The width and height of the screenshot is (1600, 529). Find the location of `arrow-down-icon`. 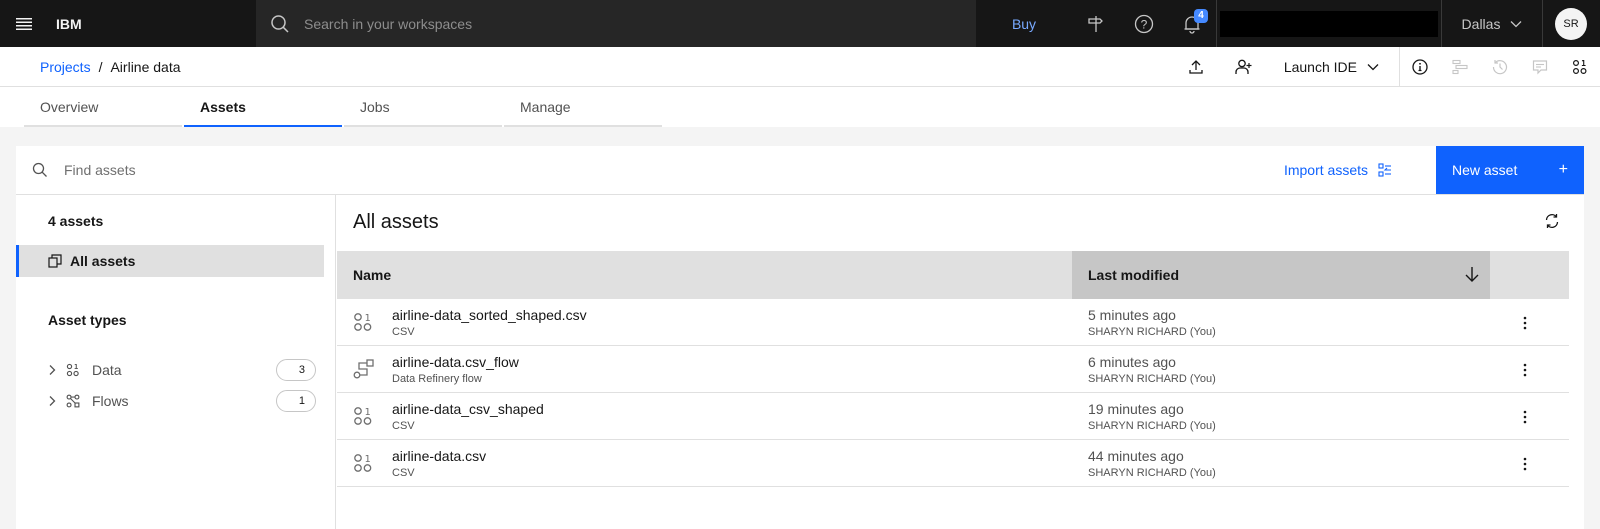

arrow-down-icon is located at coordinates (1472, 274).